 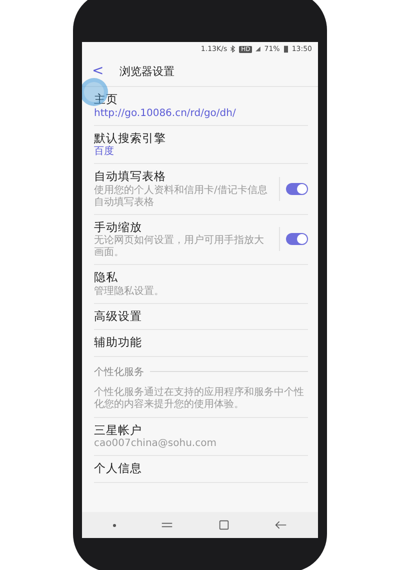 I want to click on item-subtitle: 管理隐私设置。, so click(x=129, y=292).